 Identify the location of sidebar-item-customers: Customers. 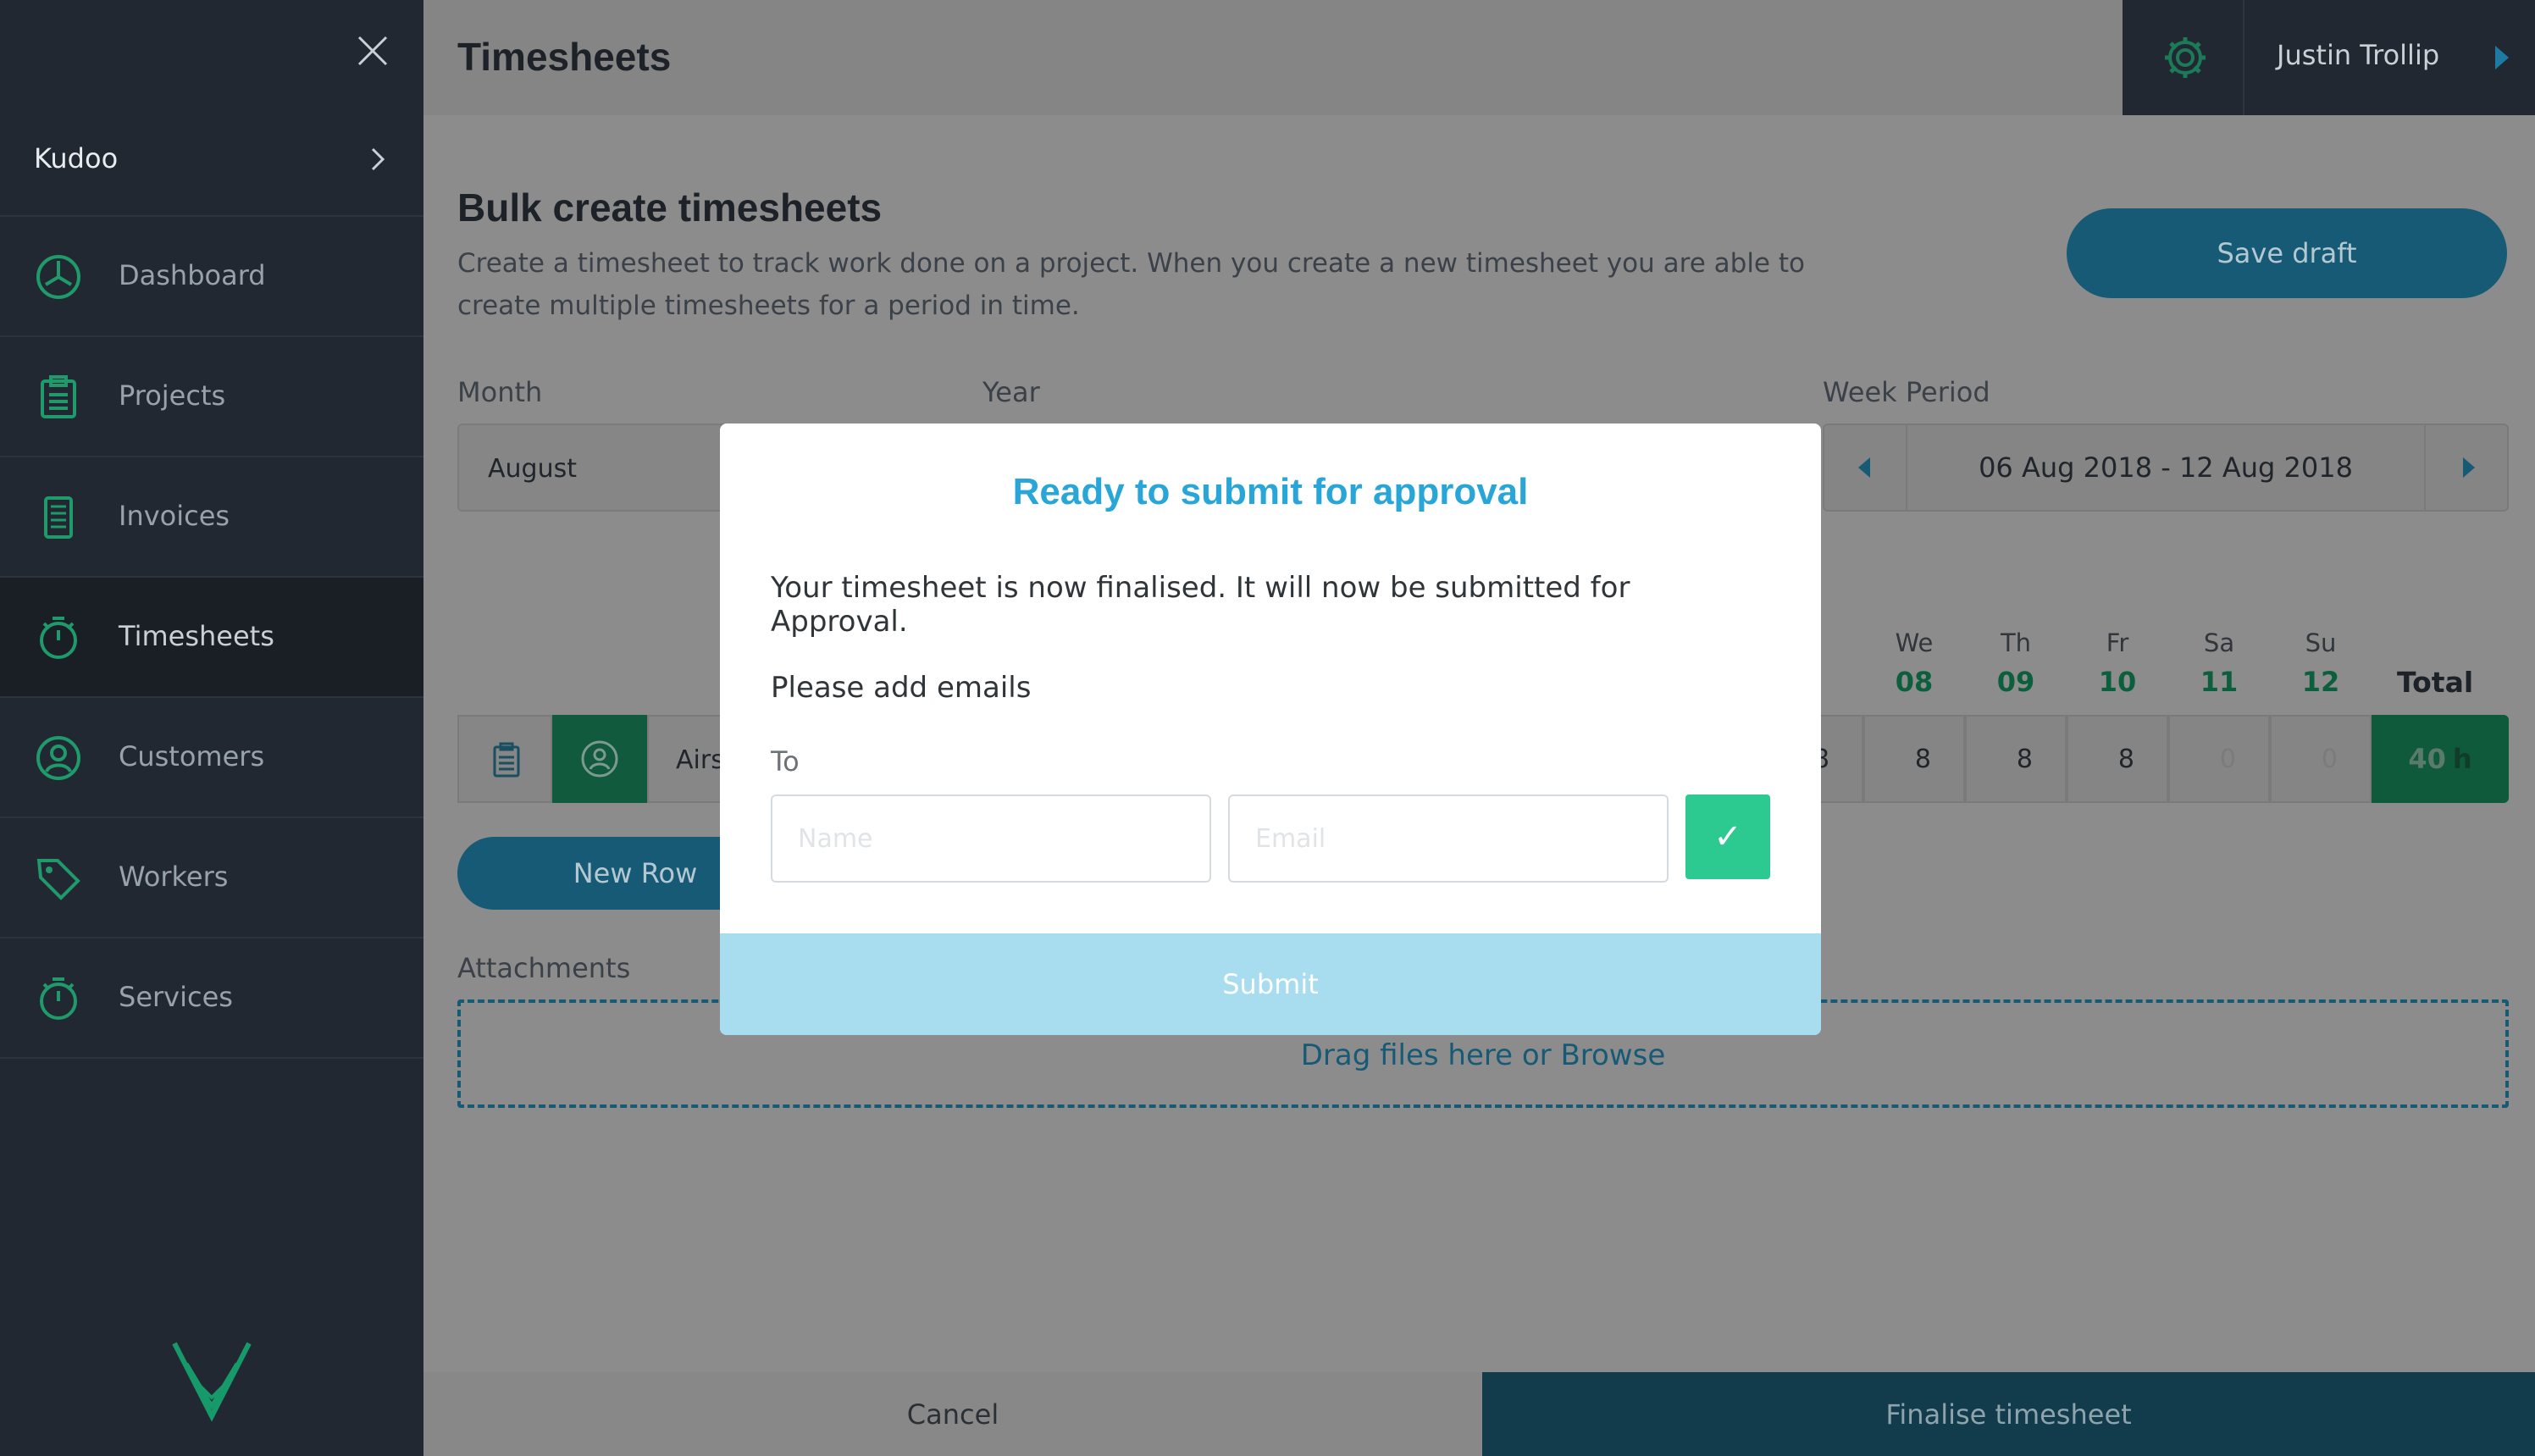
(211, 758).